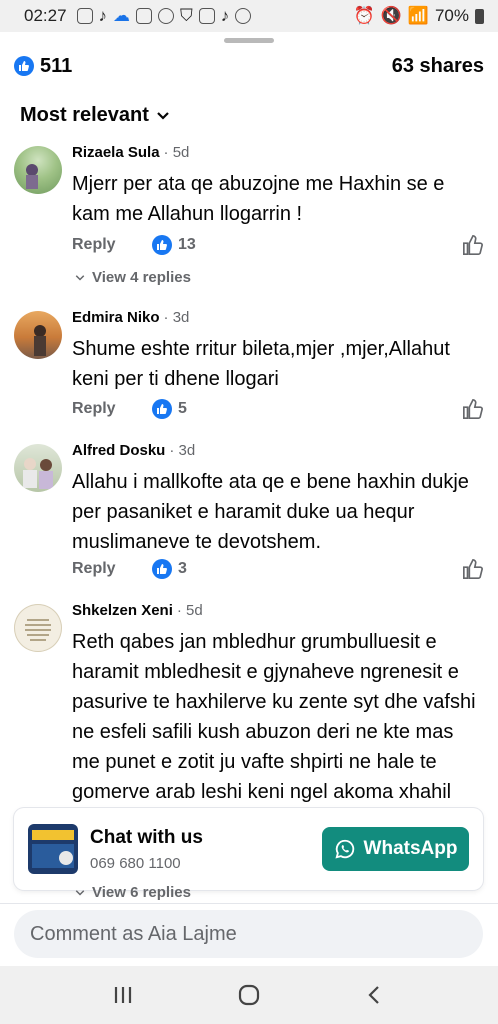 The width and height of the screenshot is (498, 1024). Describe the element at coordinates (56, 66) in the screenshot. I see `like-count: 511` at that location.